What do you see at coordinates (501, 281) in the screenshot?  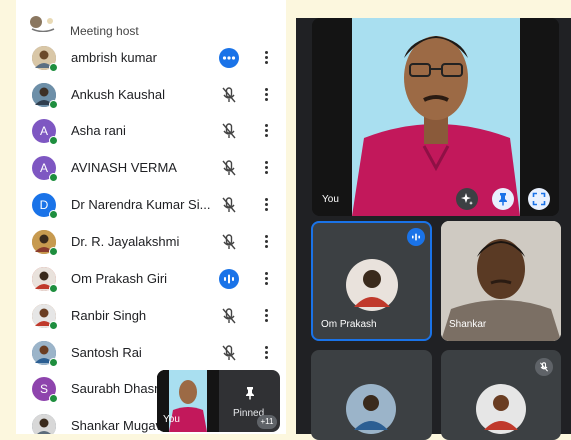 I see `participant-tile-shankar: Shankar` at bounding box center [501, 281].